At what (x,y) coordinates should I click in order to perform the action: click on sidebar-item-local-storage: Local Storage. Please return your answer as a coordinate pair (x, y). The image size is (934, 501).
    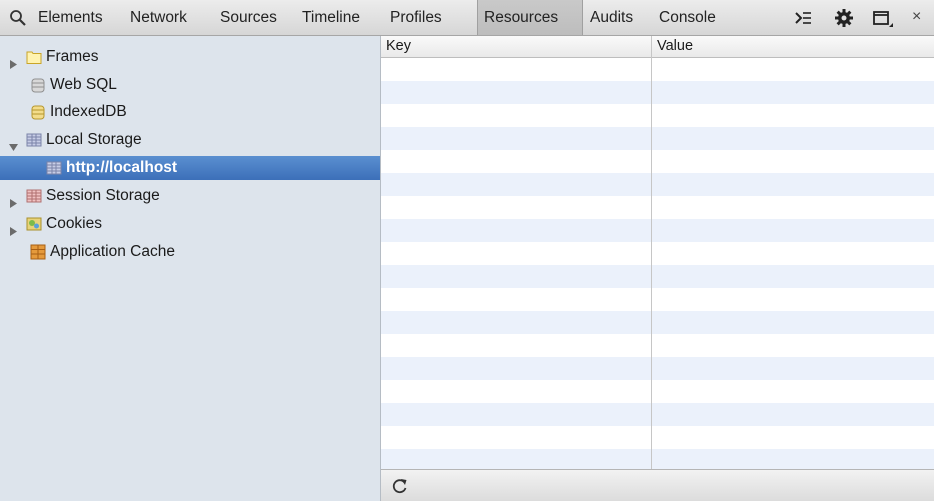
    Looking at the image, I should click on (190, 140).